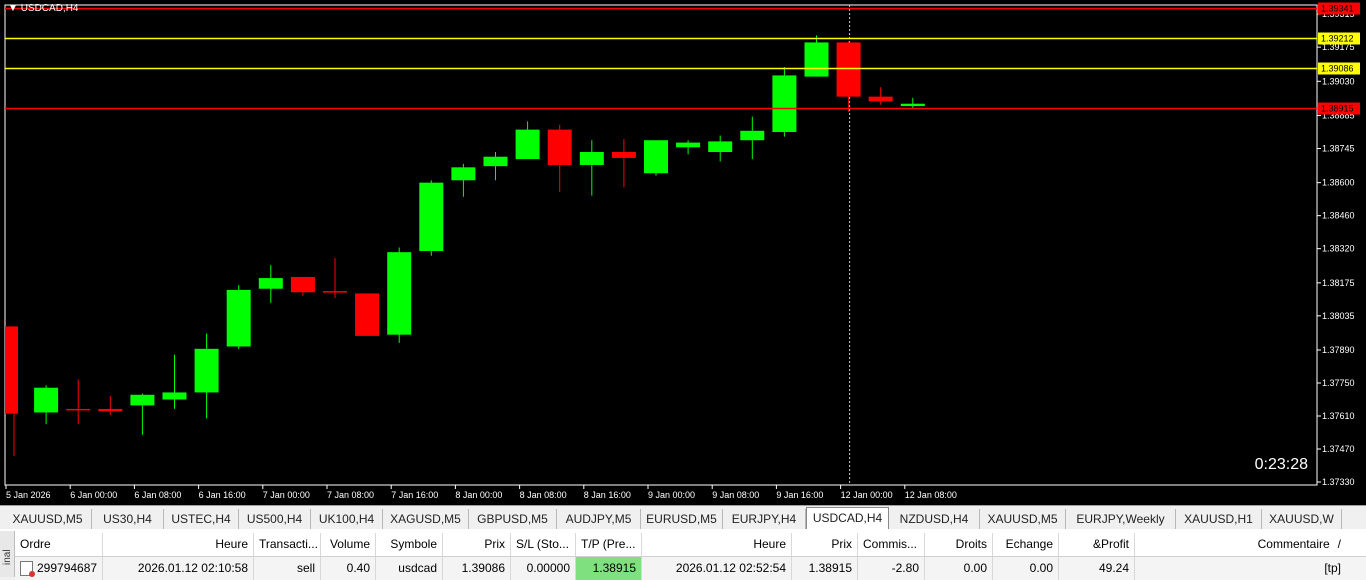 The image size is (1366, 580). Describe the element at coordinates (1302, 519) in the screenshot. I see `chart-tab: XAUUSD,W` at that location.